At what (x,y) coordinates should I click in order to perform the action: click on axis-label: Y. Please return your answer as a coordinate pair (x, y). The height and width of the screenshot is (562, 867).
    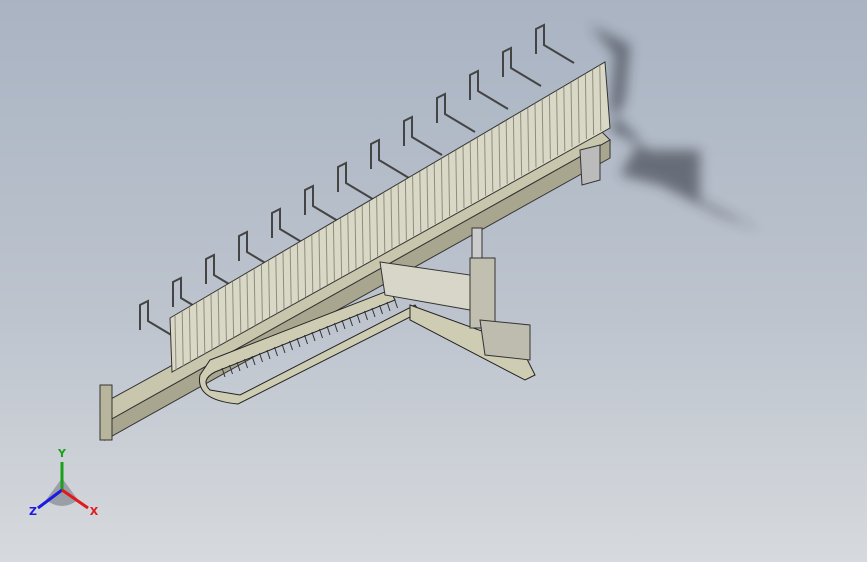
    Looking at the image, I should click on (62, 453).